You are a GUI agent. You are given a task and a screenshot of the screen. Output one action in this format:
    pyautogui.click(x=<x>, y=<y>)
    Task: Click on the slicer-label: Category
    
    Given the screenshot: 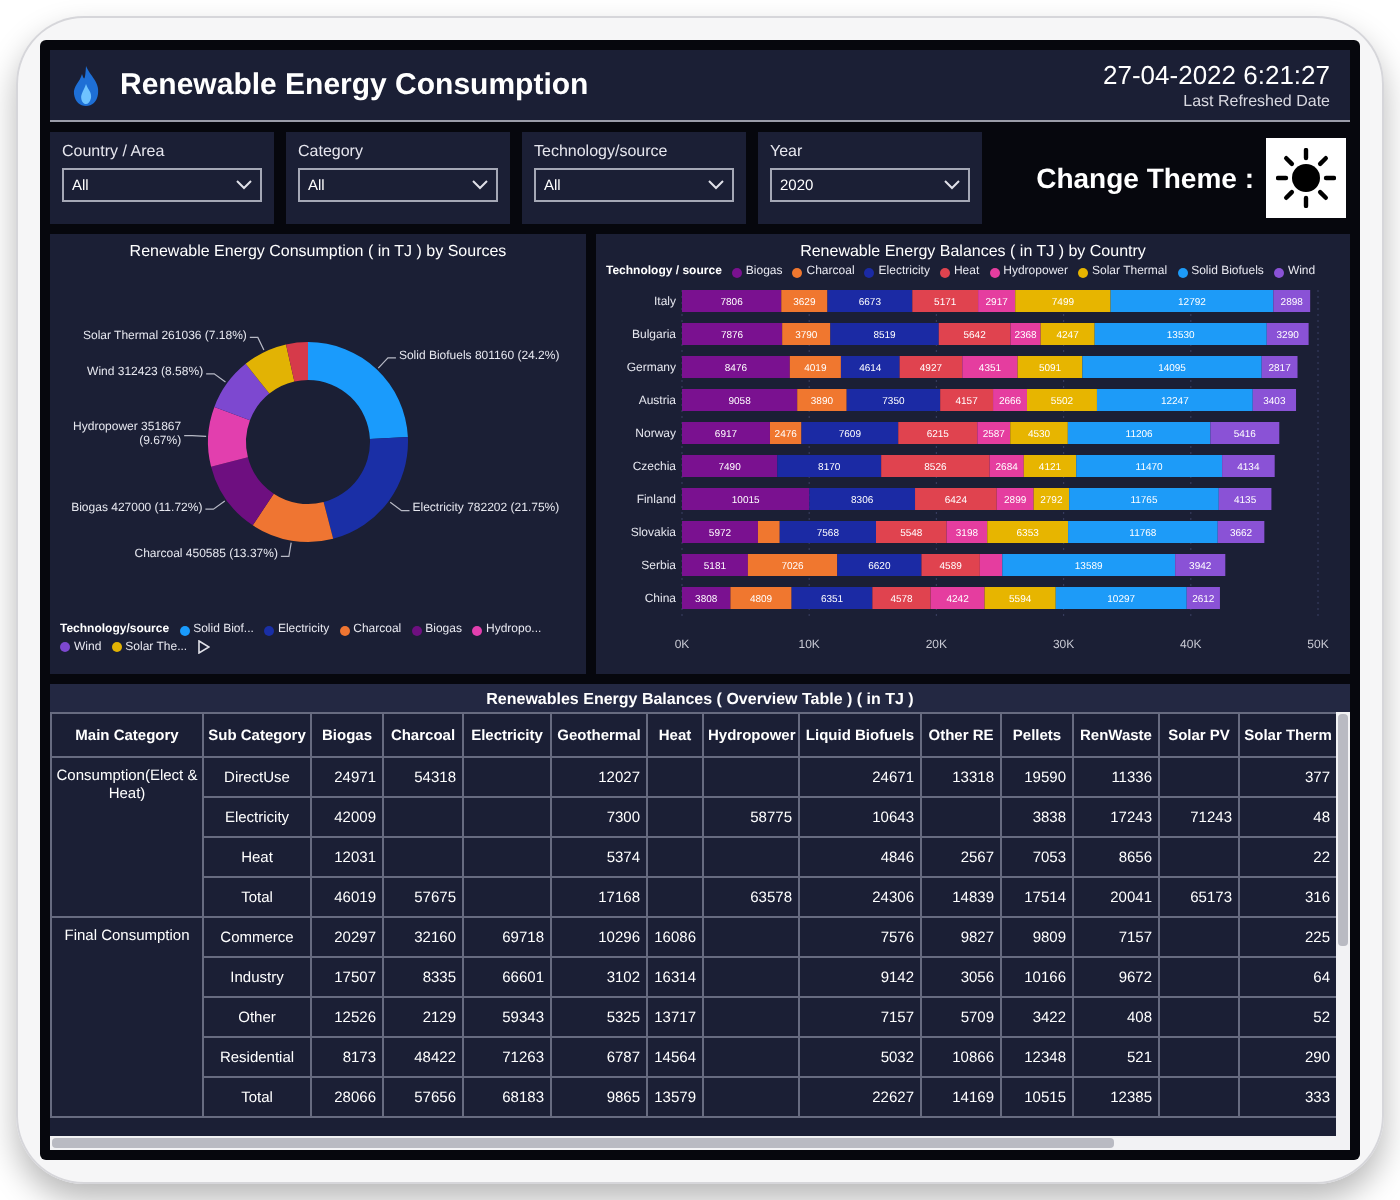 What is the action you would take?
    pyautogui.click(x=330, y=151)
    